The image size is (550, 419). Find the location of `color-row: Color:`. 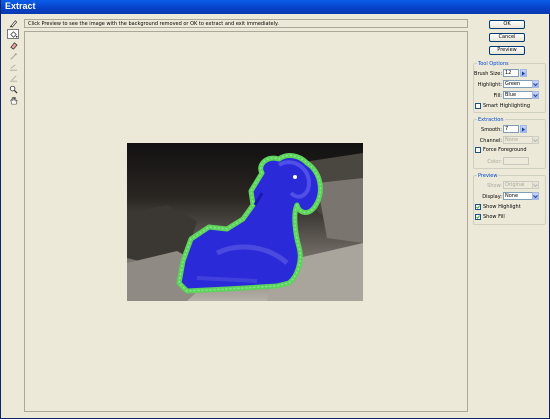

color-row: Color: is located at coordinates (510, 161).